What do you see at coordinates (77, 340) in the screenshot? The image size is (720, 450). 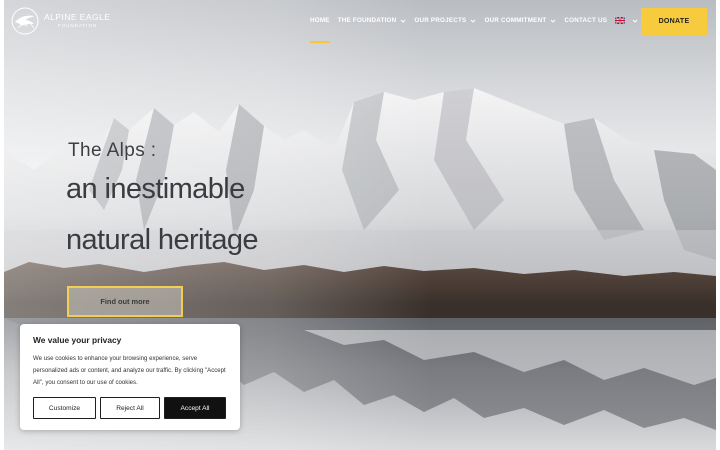 I see `cookie-title: We value your privacy` at bounding box center [77, 340].